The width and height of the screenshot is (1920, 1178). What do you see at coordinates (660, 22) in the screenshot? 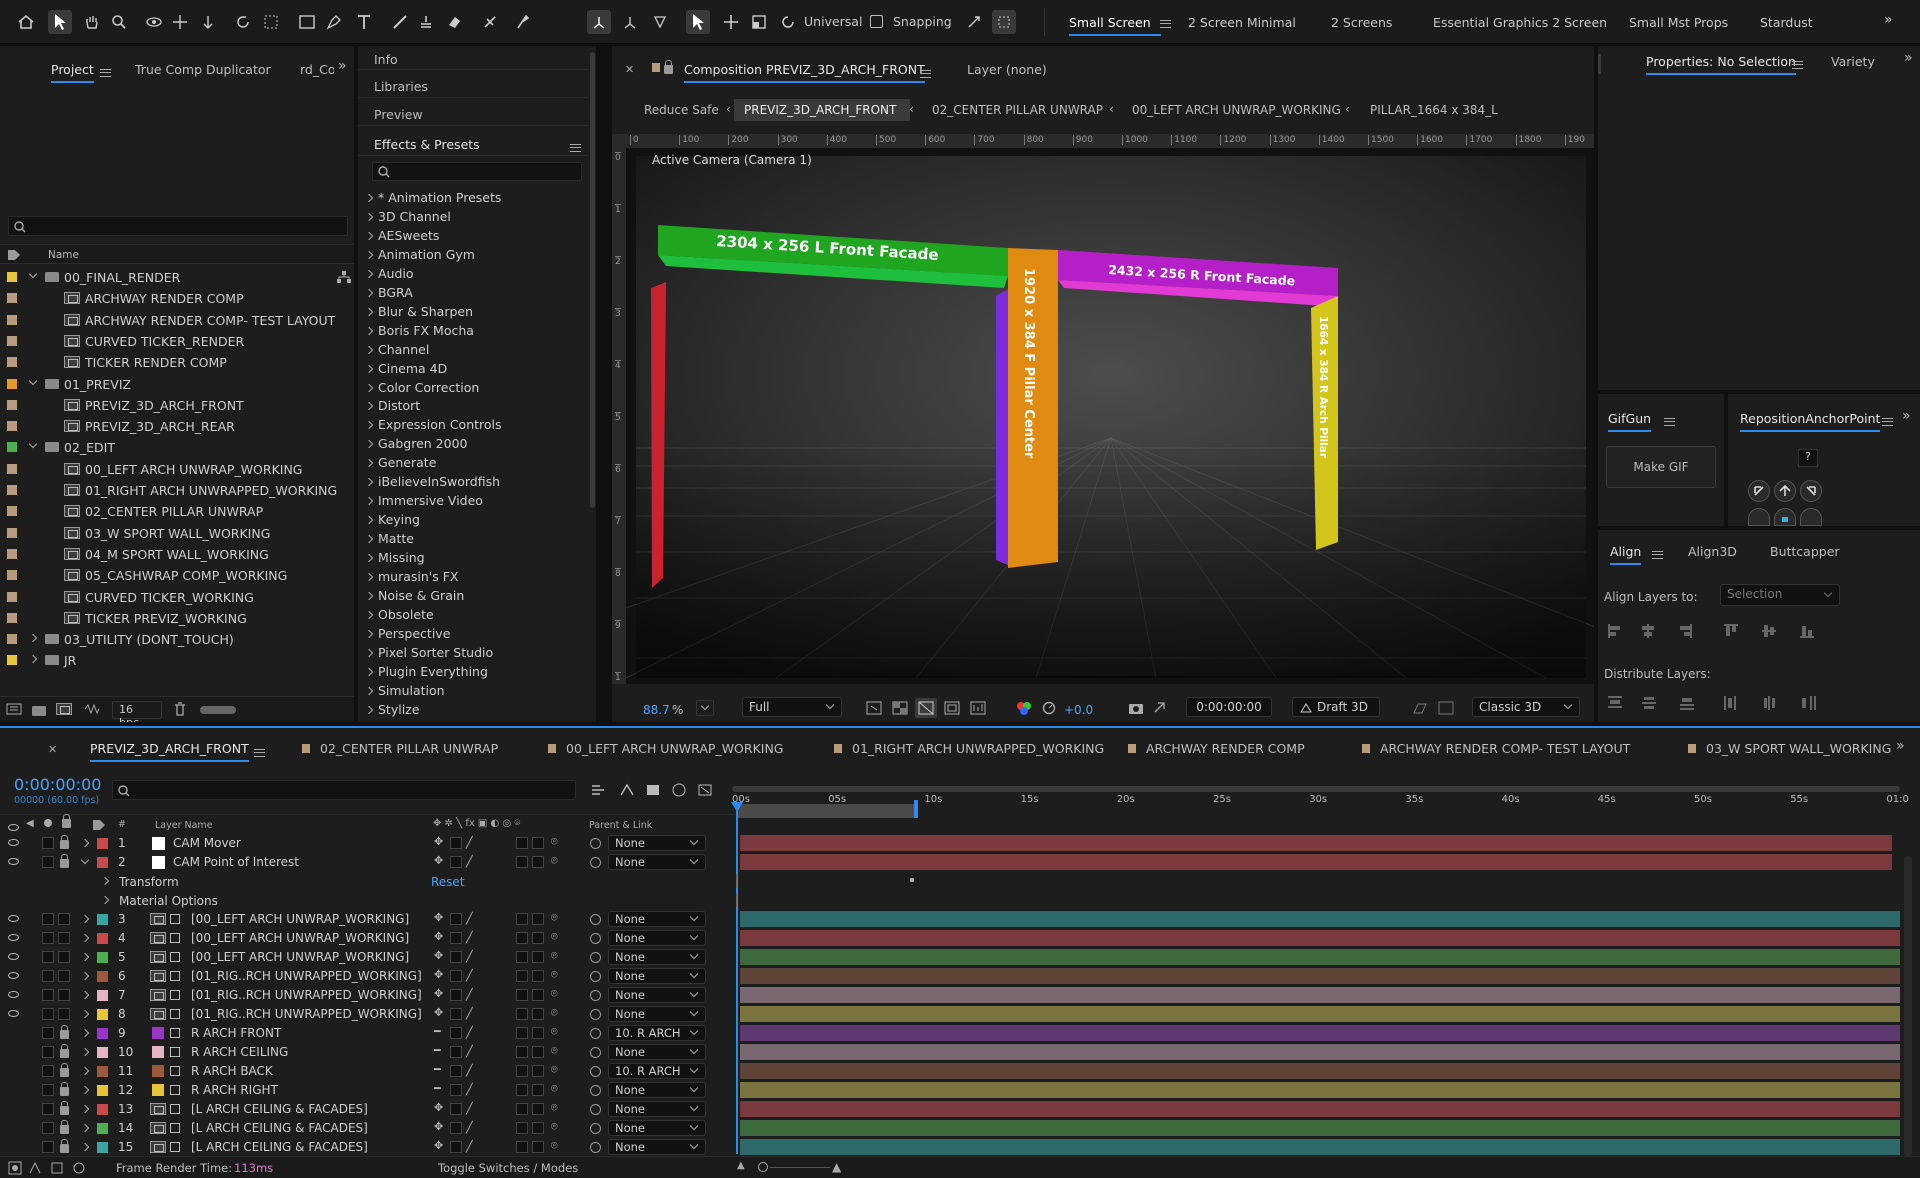
I see `view-axis-mode-icon` at bounding box center [660, 22].